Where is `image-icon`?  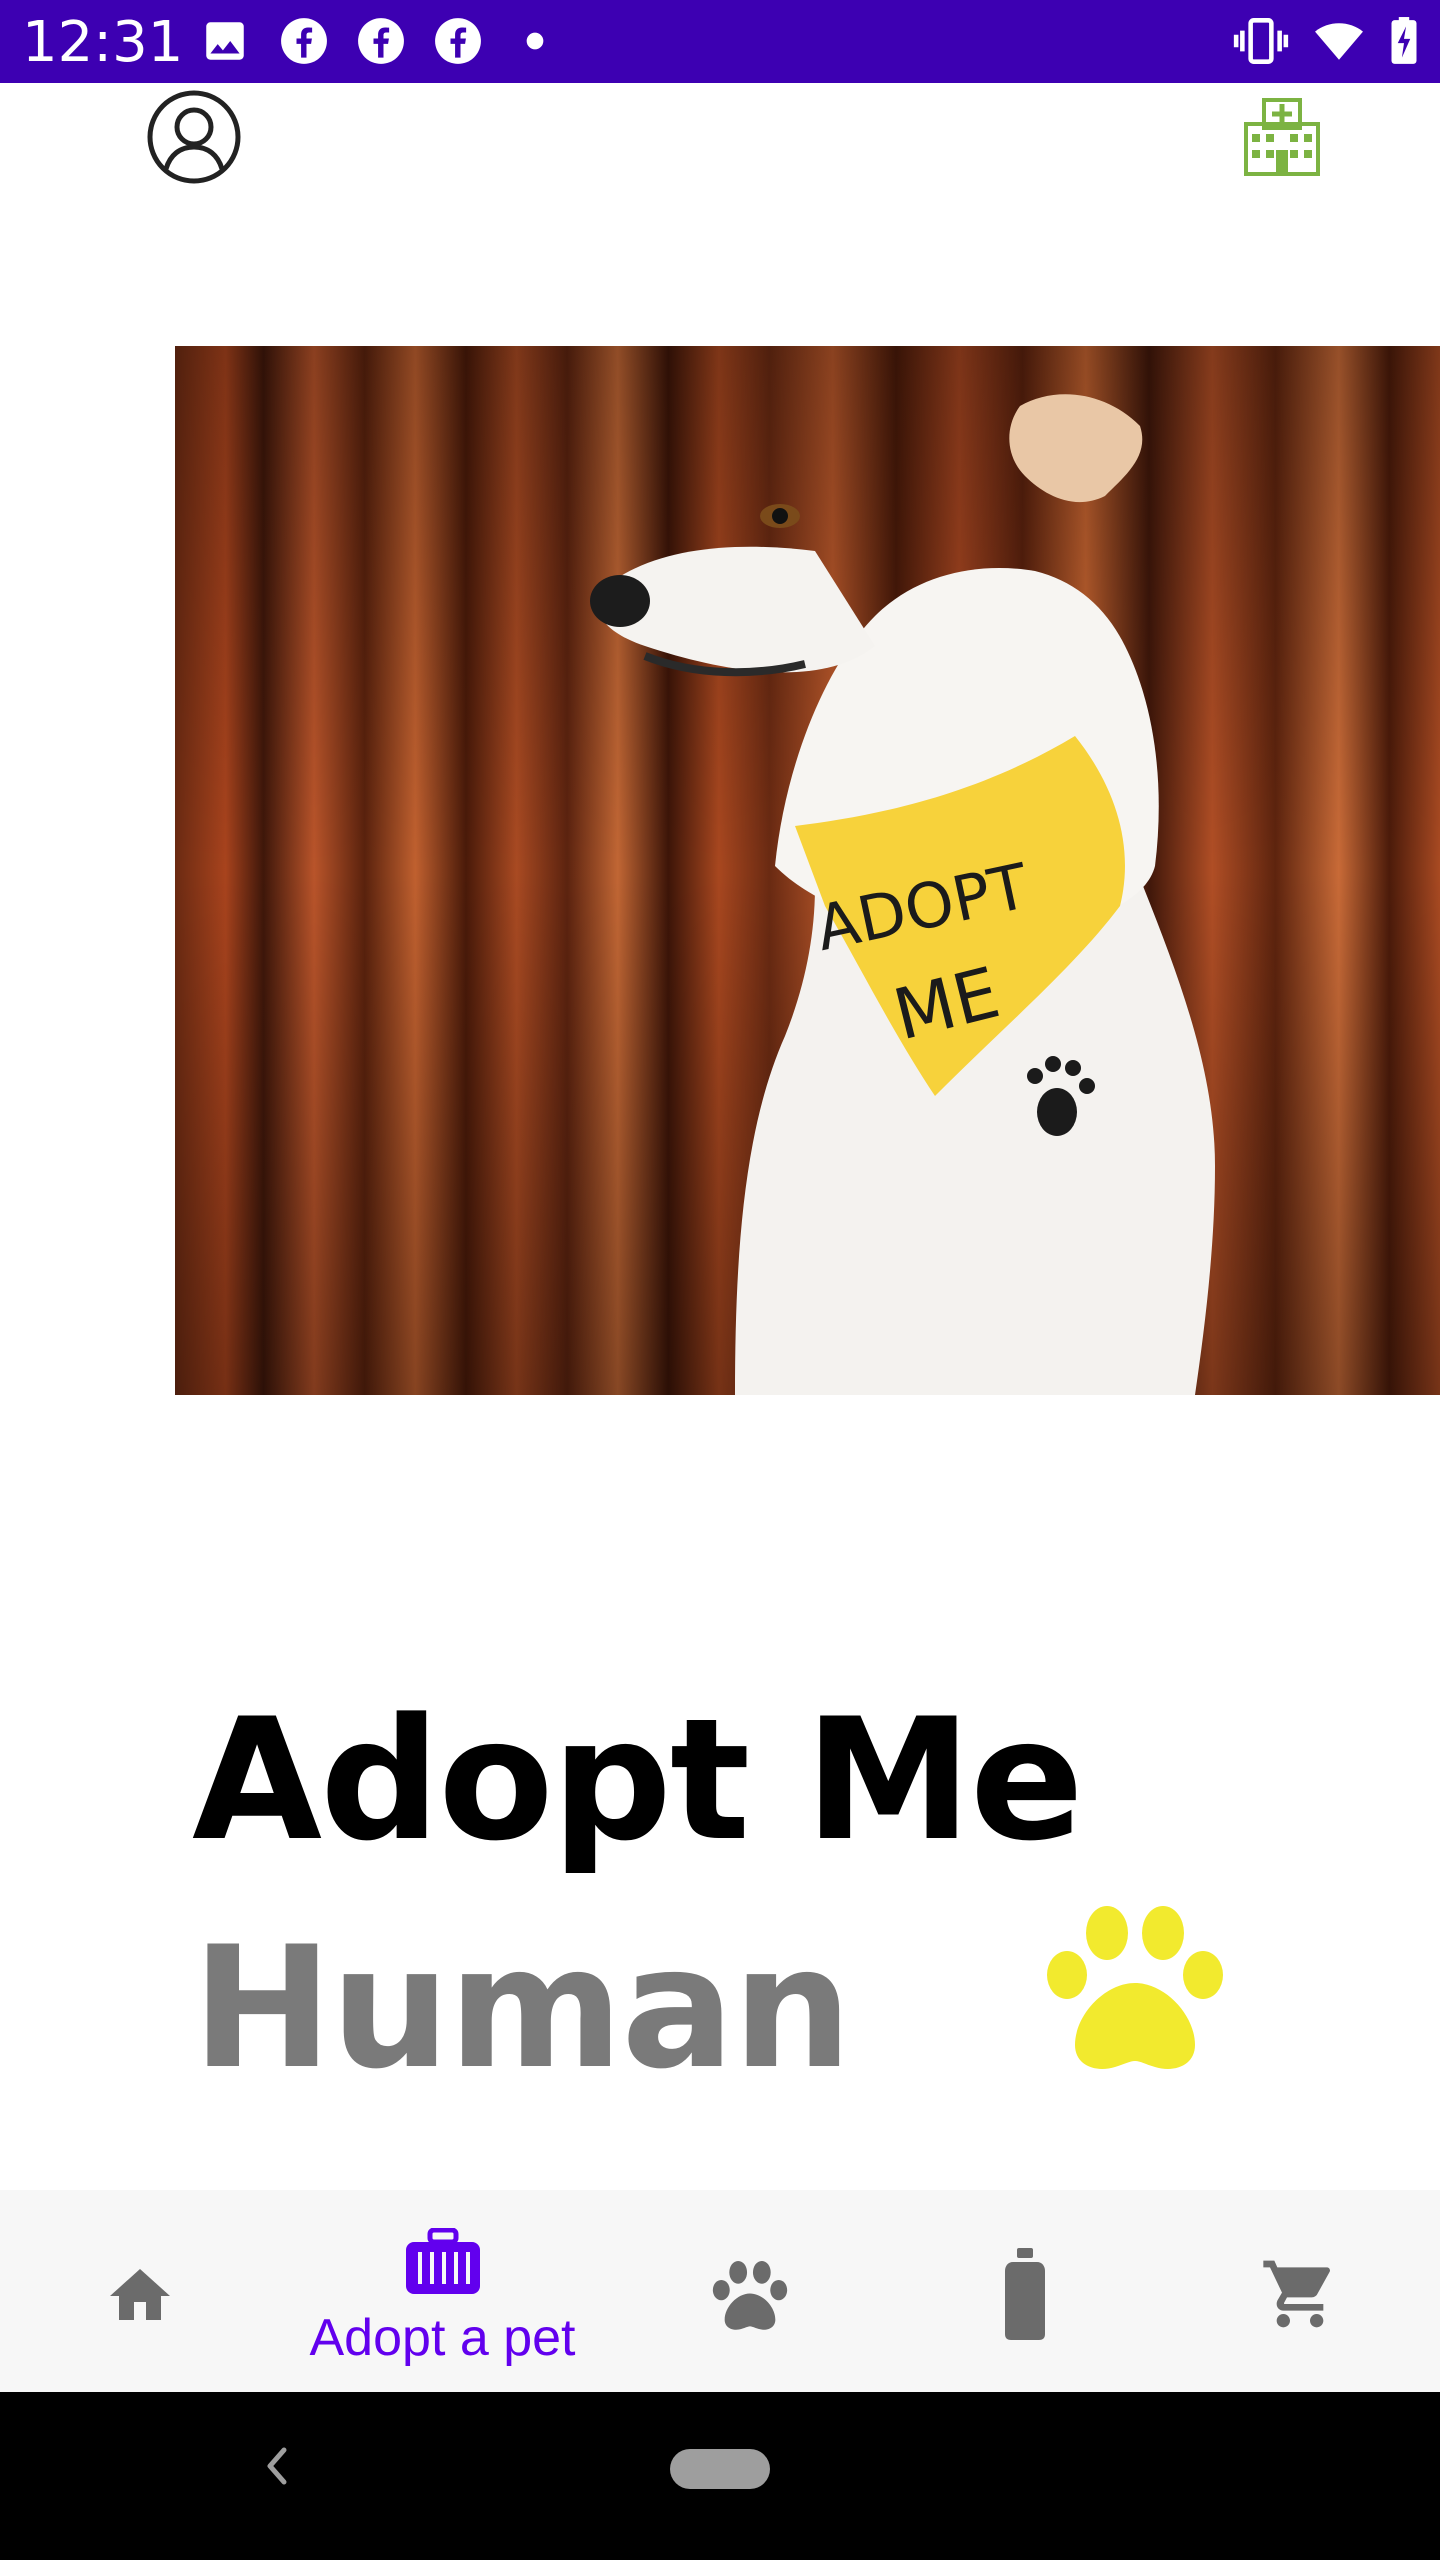
image-icon is located at coordinates (225, 41).